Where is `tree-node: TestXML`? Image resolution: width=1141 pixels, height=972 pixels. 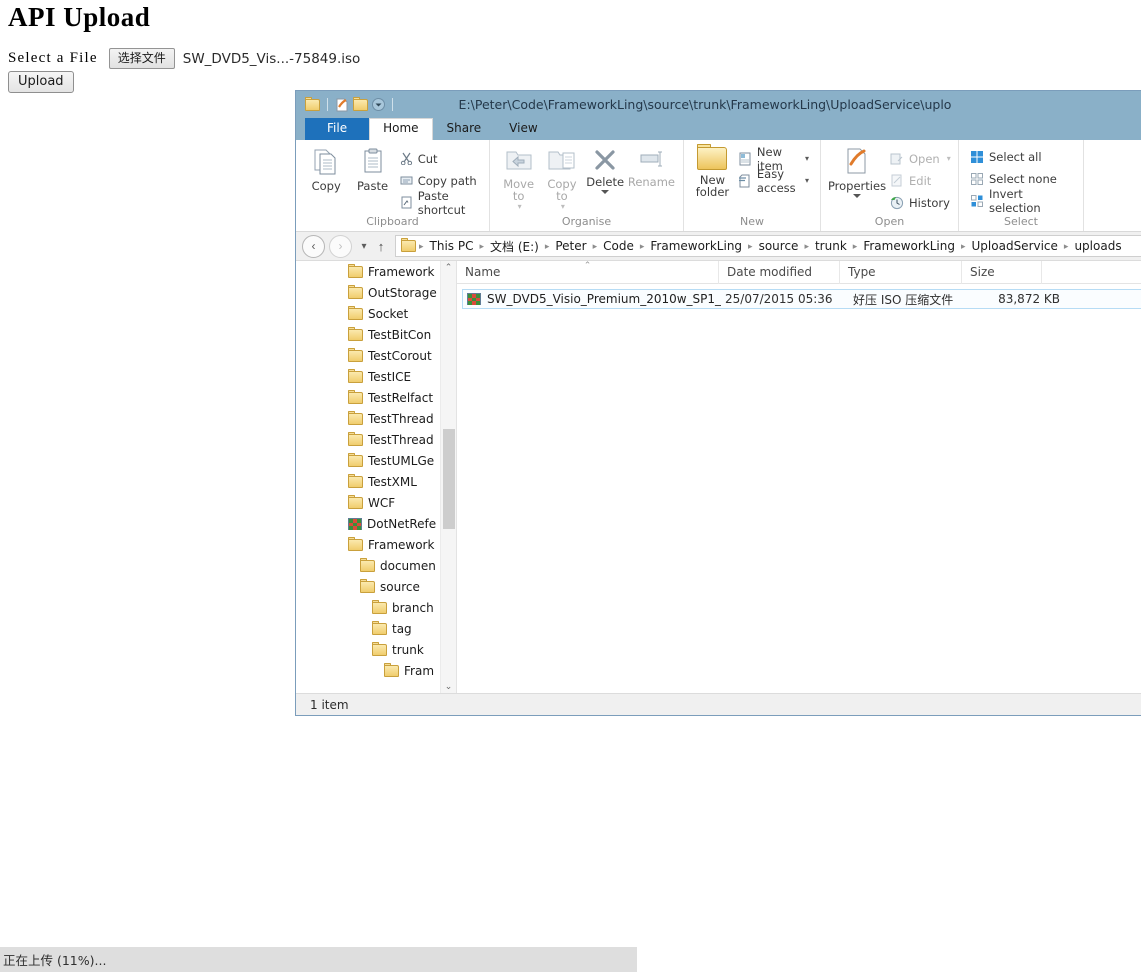
tree-node: TestXML is located at coordinates (376, 481).